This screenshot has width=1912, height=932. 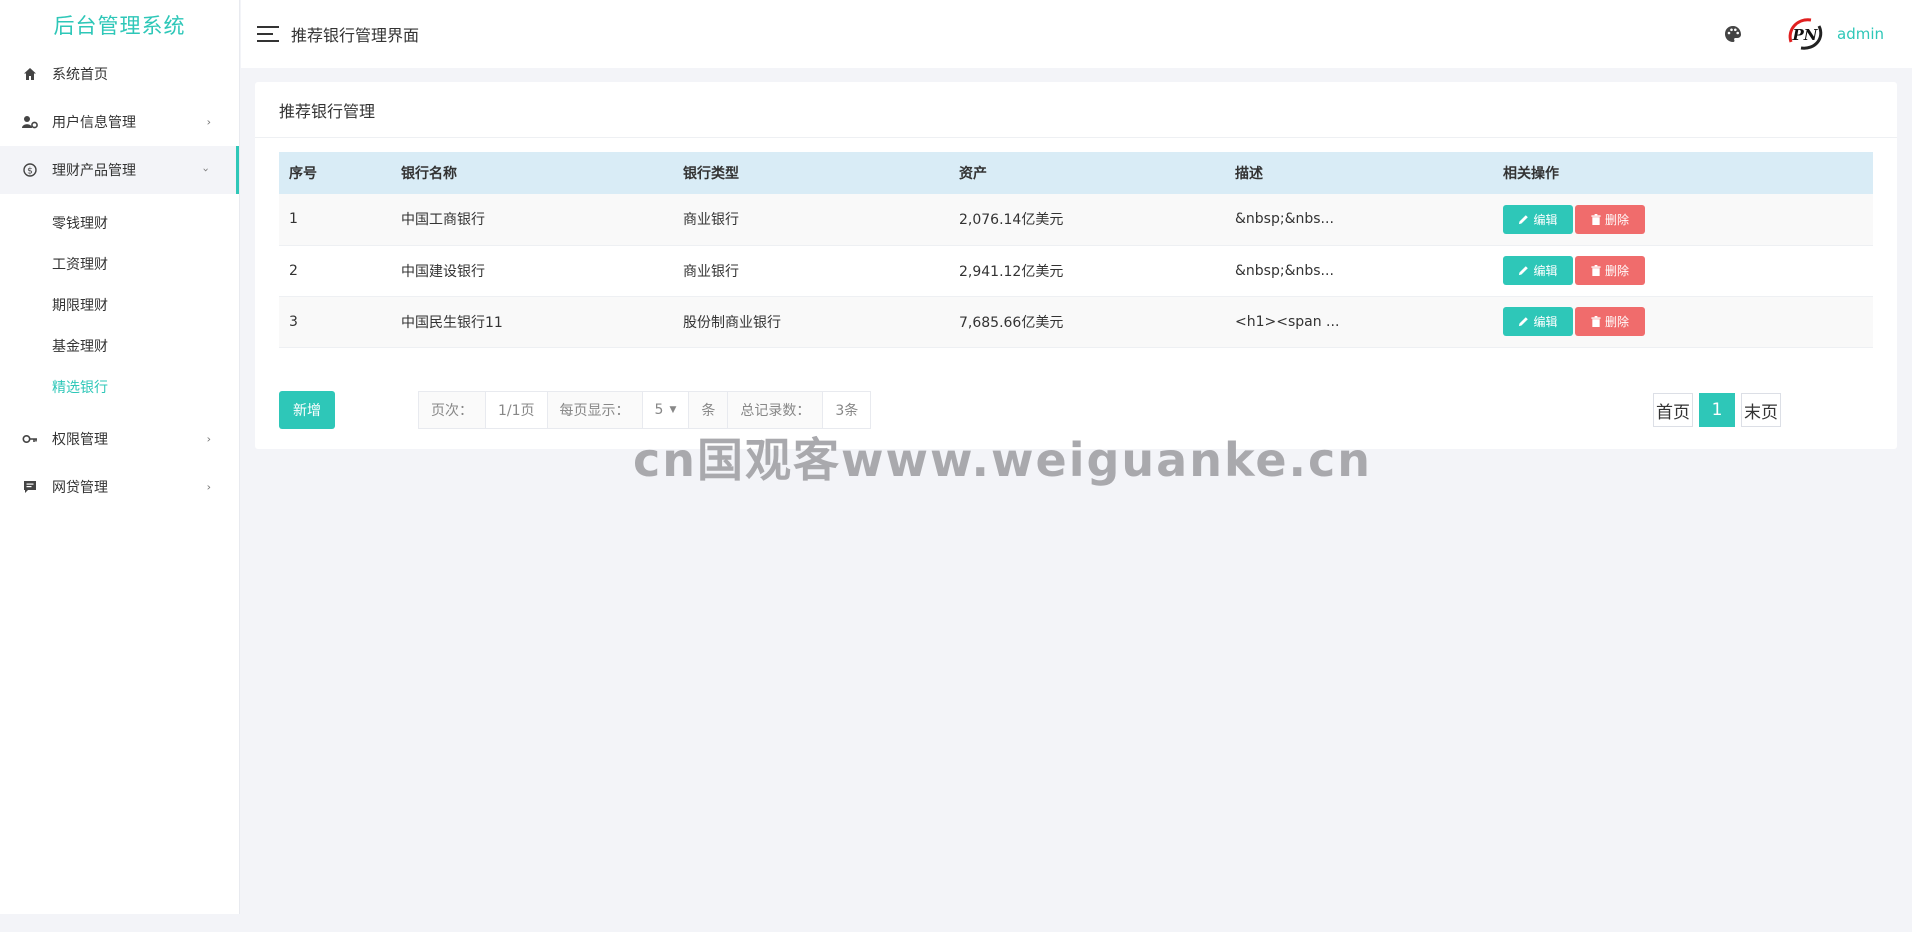 What do you see at coordinates (776, 410) in the screenshot?
I see `total-label: 总记录数：` at bounding box center [776, 410].